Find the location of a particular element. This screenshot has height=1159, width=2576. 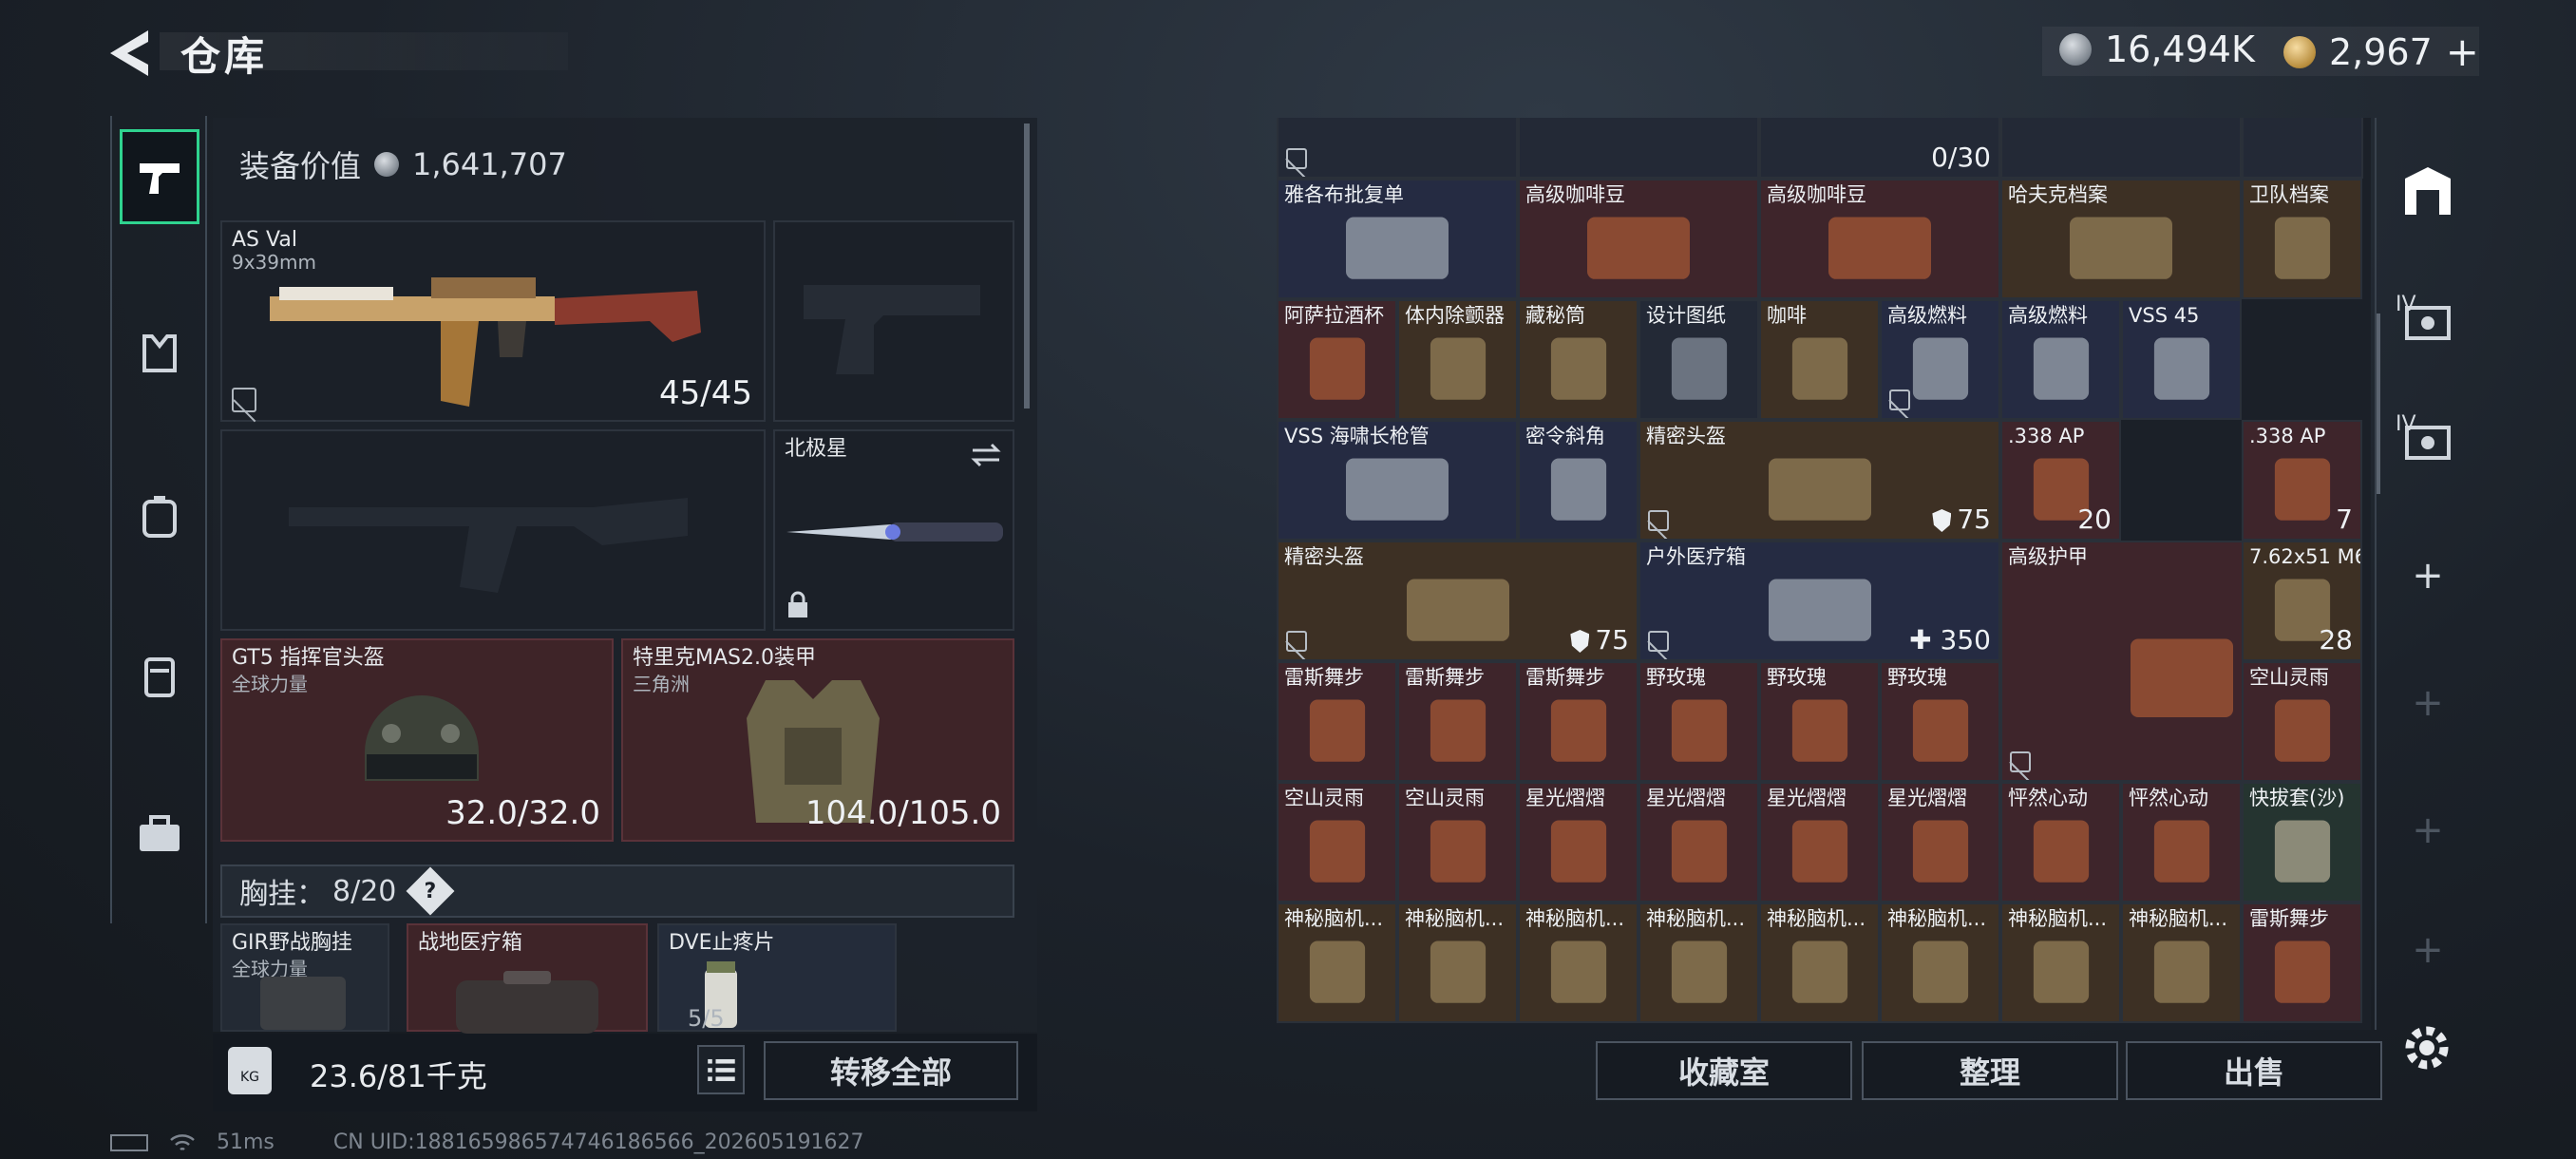

grid-item: 卫队档案 is located at coordinates (2302, 239).